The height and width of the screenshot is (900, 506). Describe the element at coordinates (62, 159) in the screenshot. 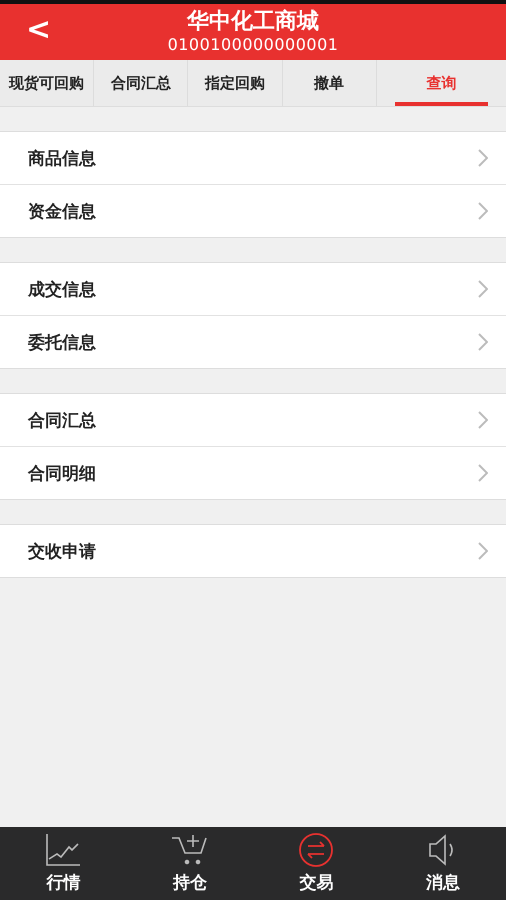

I see `menu-label: 商品信息` at that location.